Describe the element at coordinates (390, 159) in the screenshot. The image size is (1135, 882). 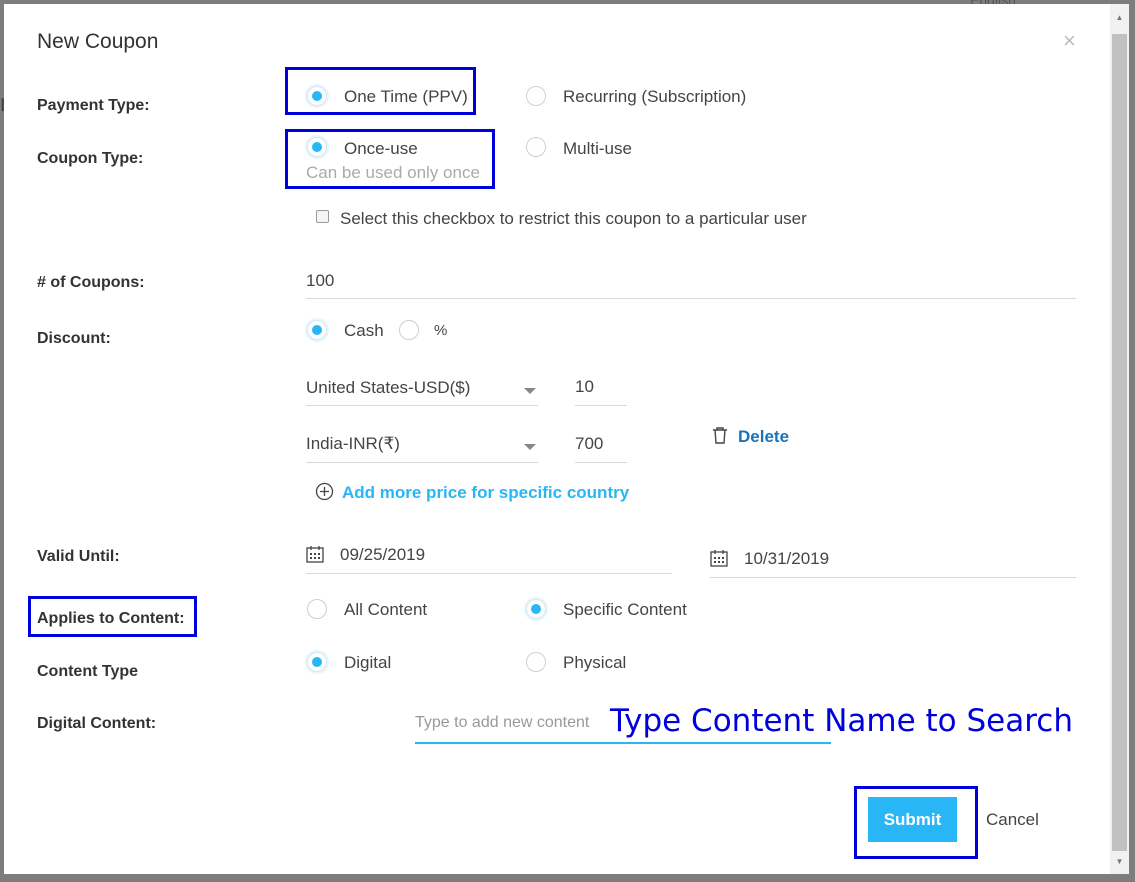
I see `highlight-box-coupon-type` at that location.